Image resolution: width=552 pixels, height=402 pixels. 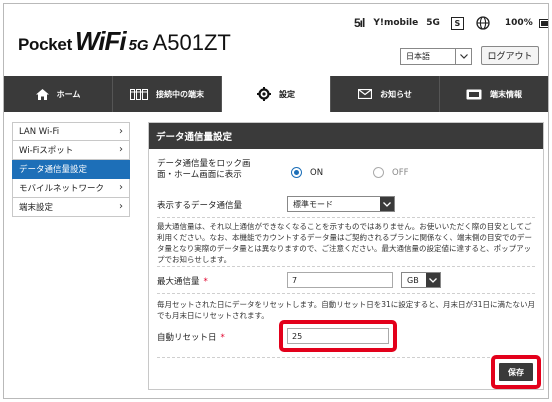 What do you see at coordinates (474, 94) in the screenshot?
I see `device-info-icon` at bounding box center [474, 94].